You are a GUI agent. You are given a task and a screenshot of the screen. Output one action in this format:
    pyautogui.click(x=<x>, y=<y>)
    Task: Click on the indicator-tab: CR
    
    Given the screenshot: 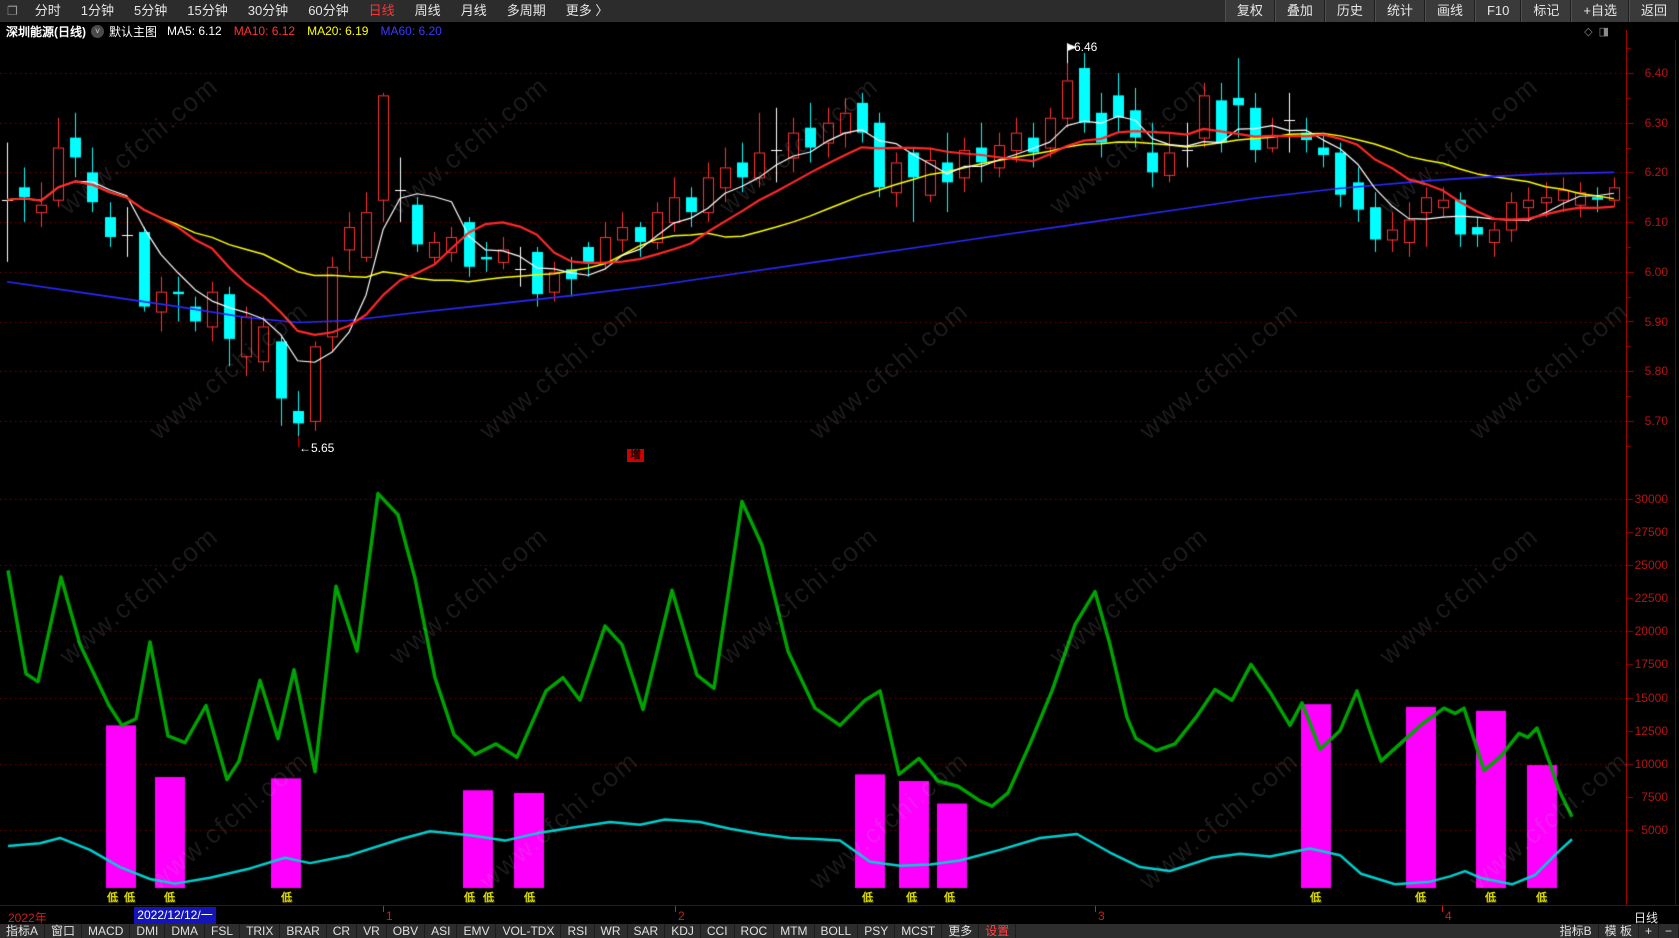 What is the action you would take?
    pyautogui.click(x=342, y=931)
    